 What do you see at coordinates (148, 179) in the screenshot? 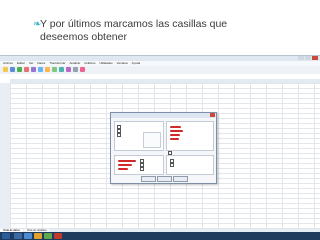
I see `continue-button` at bounding box center [148, 179].